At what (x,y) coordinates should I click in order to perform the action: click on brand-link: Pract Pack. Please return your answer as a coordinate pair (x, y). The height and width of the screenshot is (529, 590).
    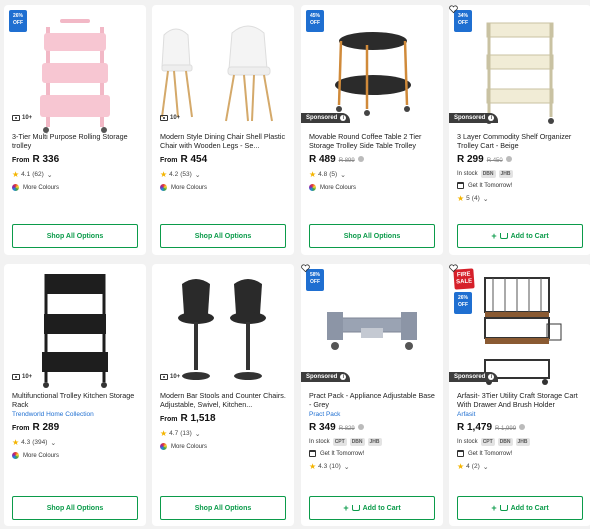
    Looking at the image, I should click on (372, 414).